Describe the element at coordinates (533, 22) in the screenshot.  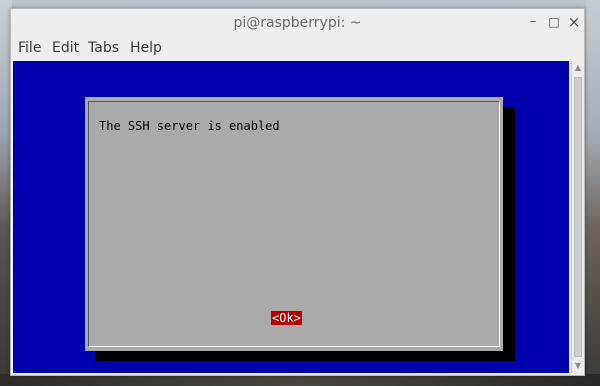
I see `minimize-button: –` at that location.